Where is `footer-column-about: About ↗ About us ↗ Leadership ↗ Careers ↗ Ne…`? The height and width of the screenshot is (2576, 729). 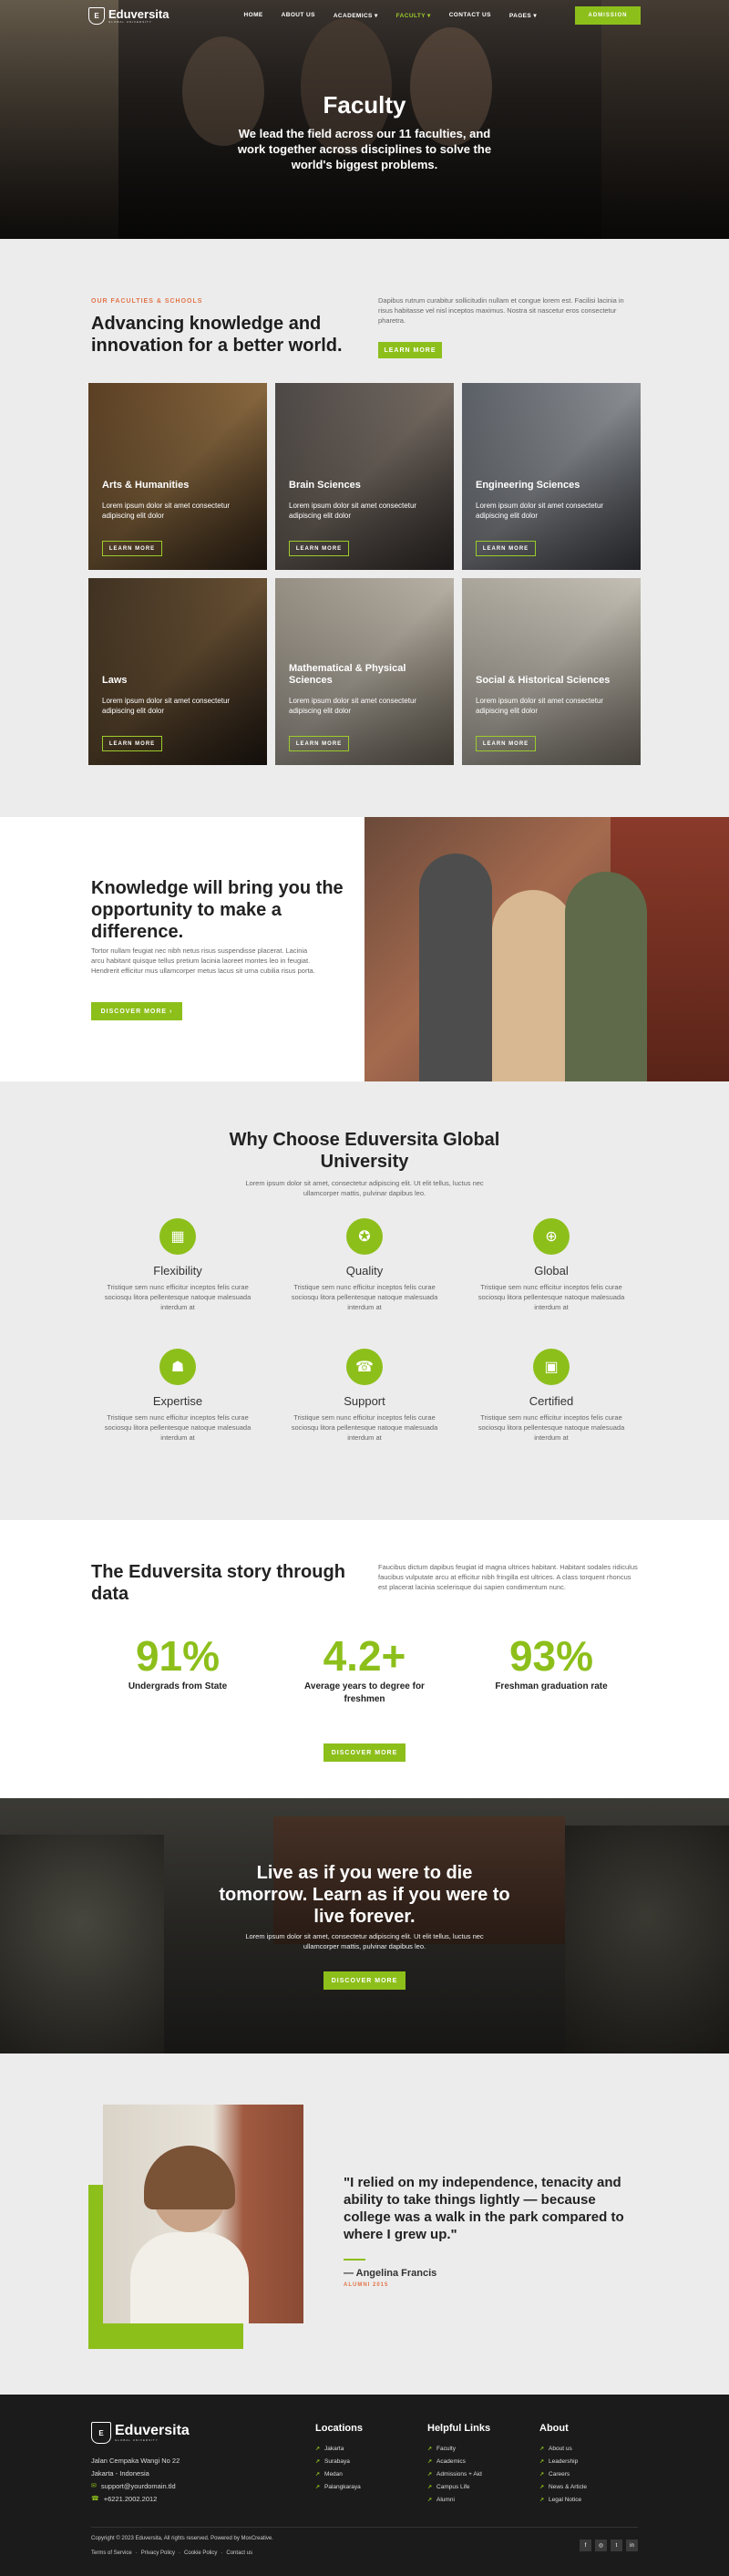
footer-column-about: About ↗ About us ↗ Leadership ↗ Careers ↗ Ne… is located at coordinates (563, 2465).